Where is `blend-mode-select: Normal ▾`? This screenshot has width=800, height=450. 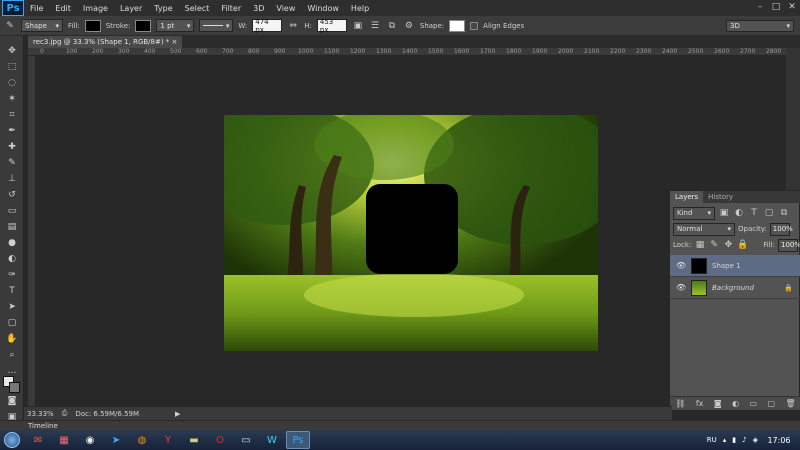 blend-mode-select: Normal ▾ is located at coordinates (704, 229).